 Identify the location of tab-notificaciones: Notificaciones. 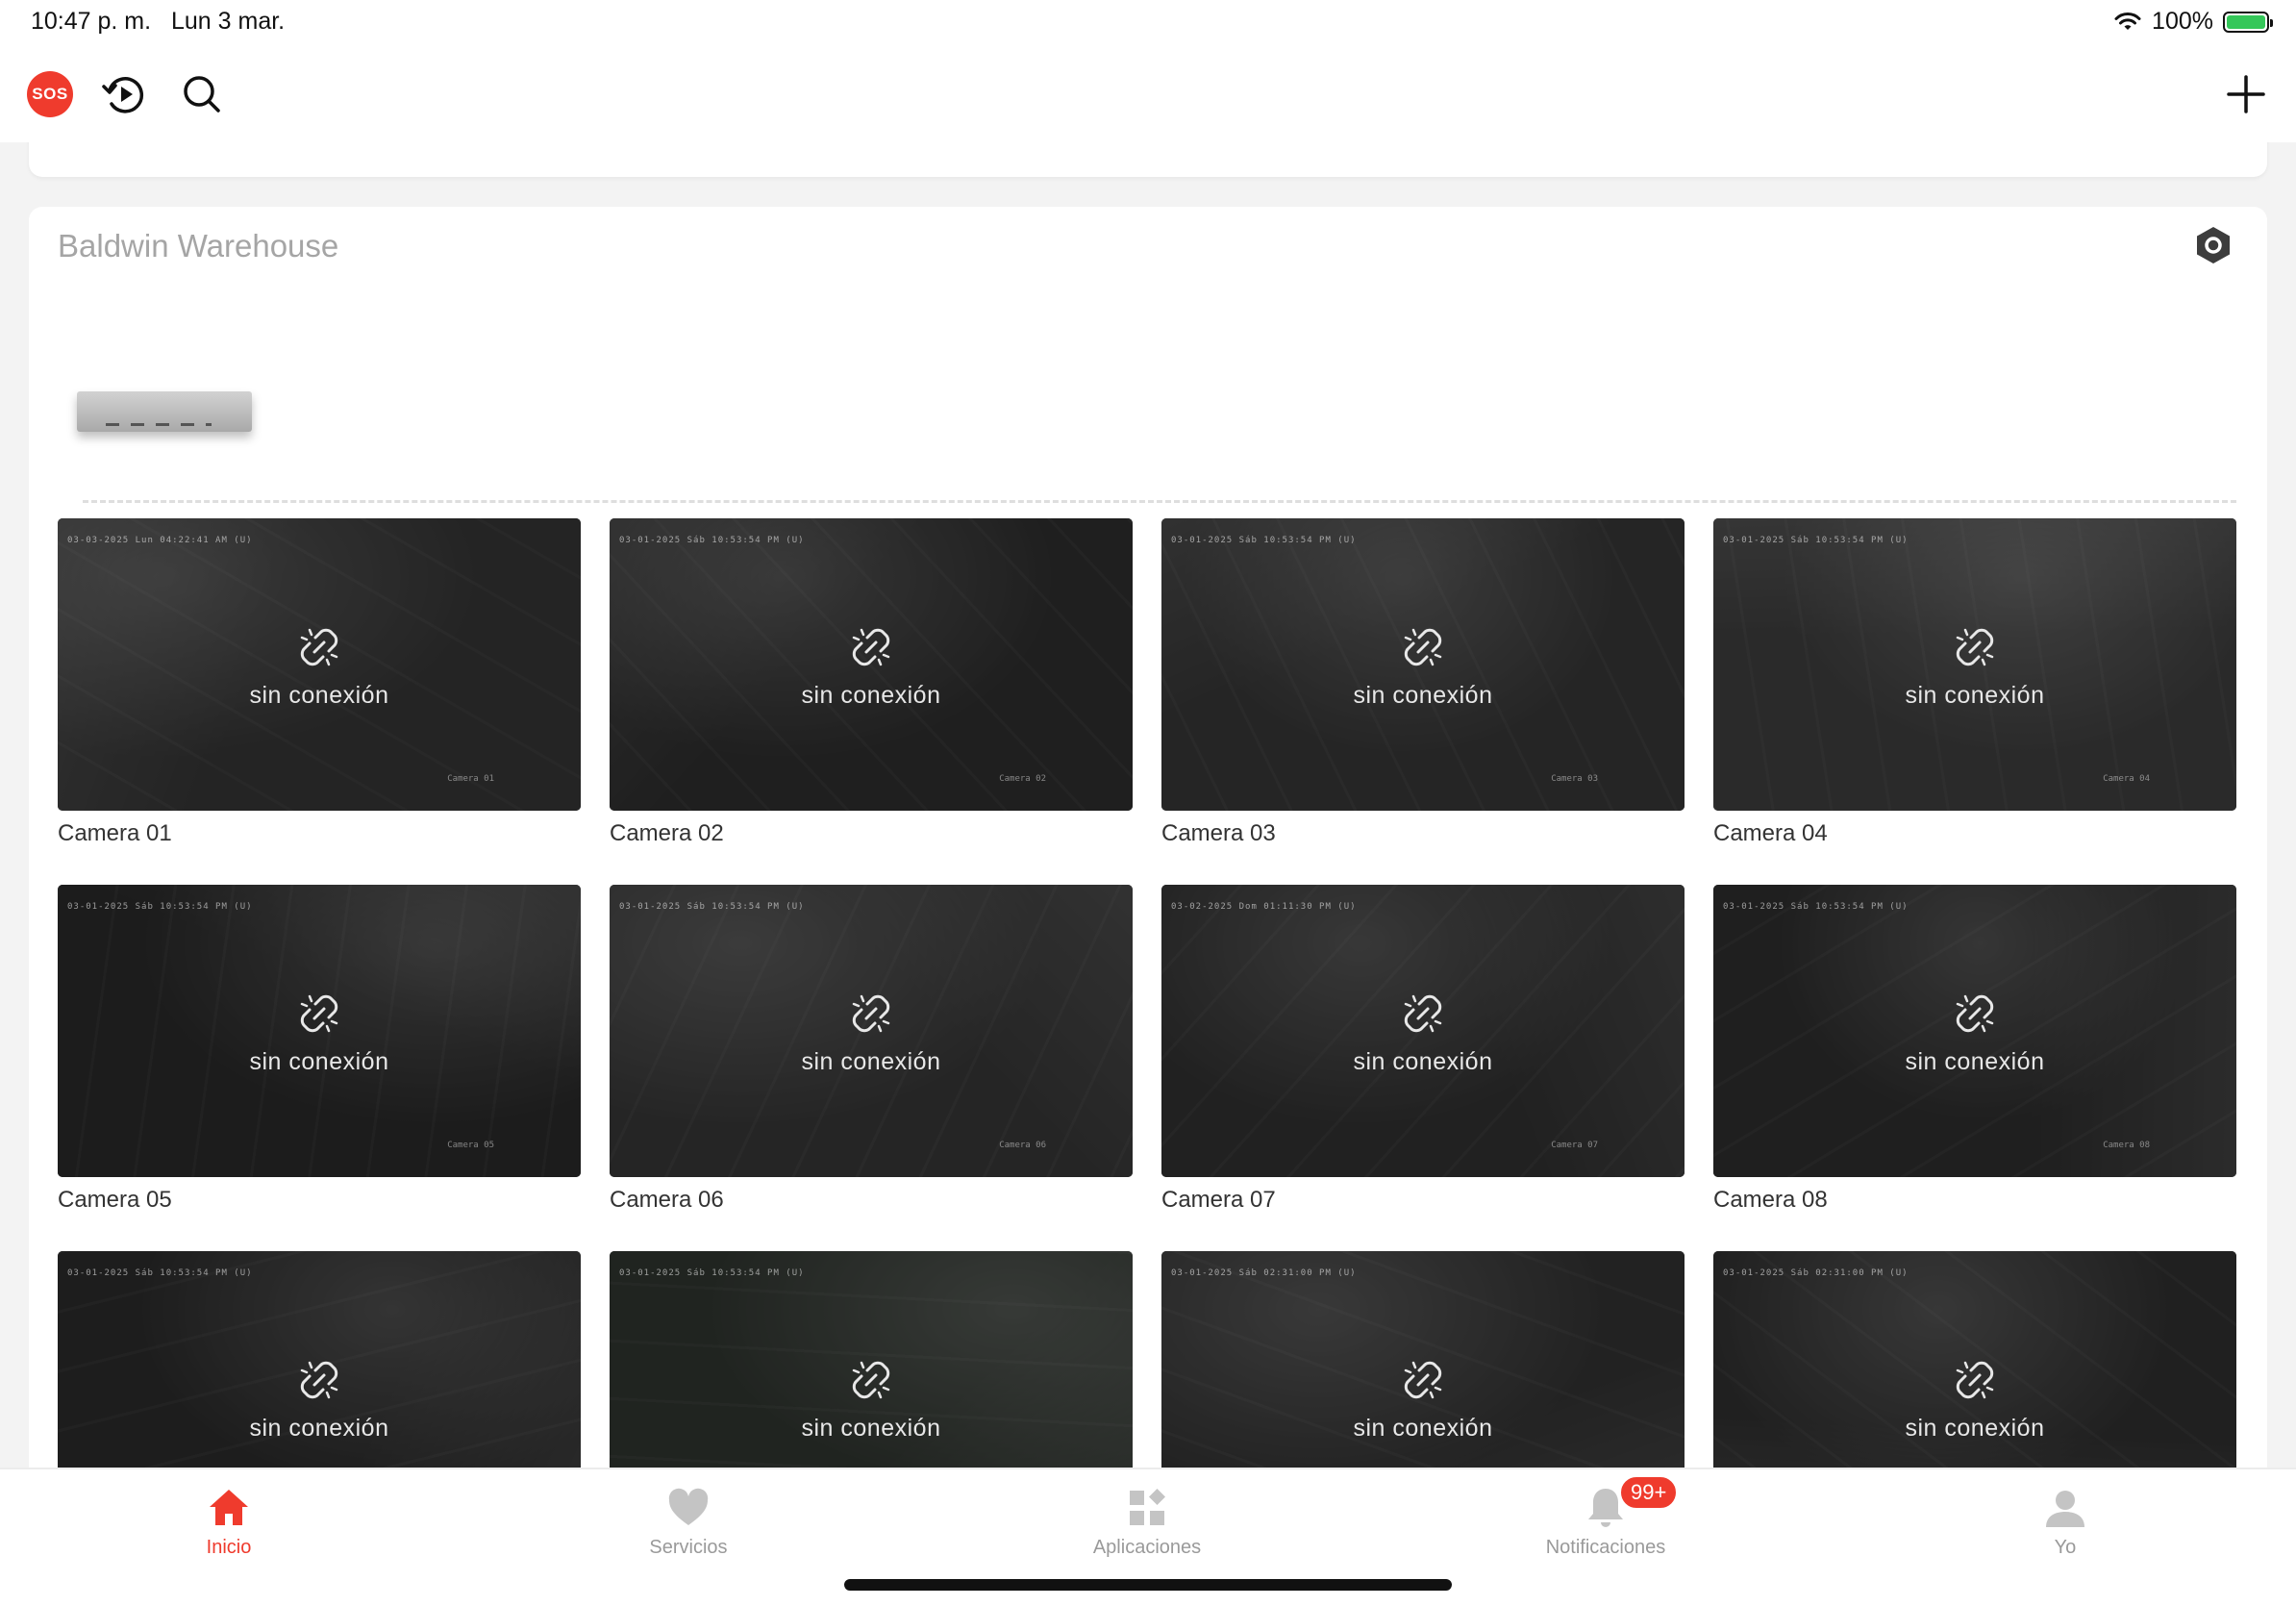
(1605, 1522).